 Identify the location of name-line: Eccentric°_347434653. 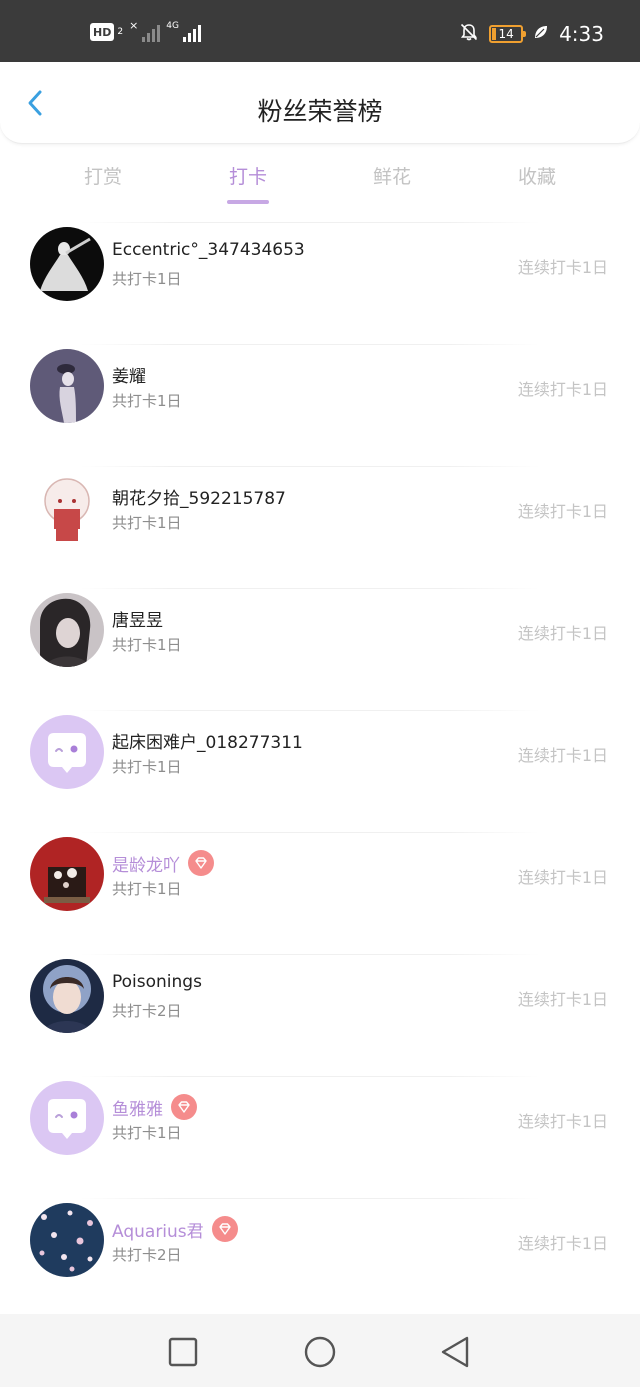
(208, 250).